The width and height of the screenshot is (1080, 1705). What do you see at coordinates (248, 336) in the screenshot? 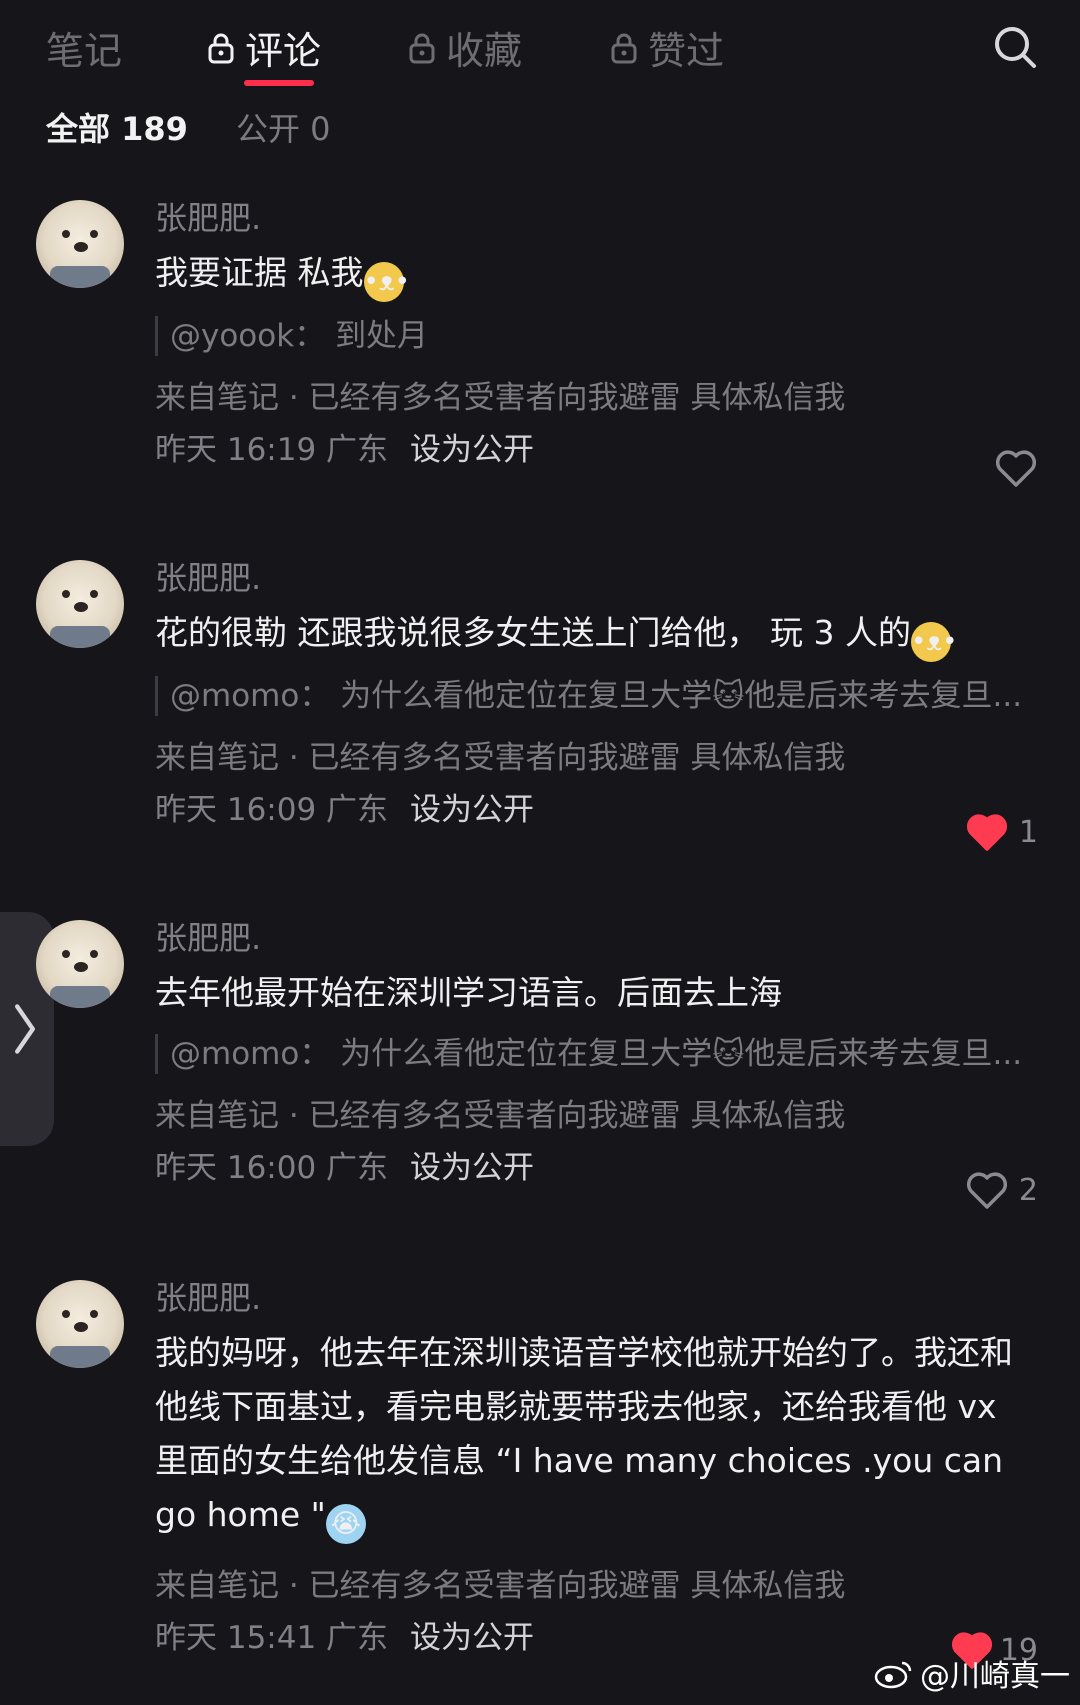
I see `quote-user: @yoook：` at bounding box center [248, 336].